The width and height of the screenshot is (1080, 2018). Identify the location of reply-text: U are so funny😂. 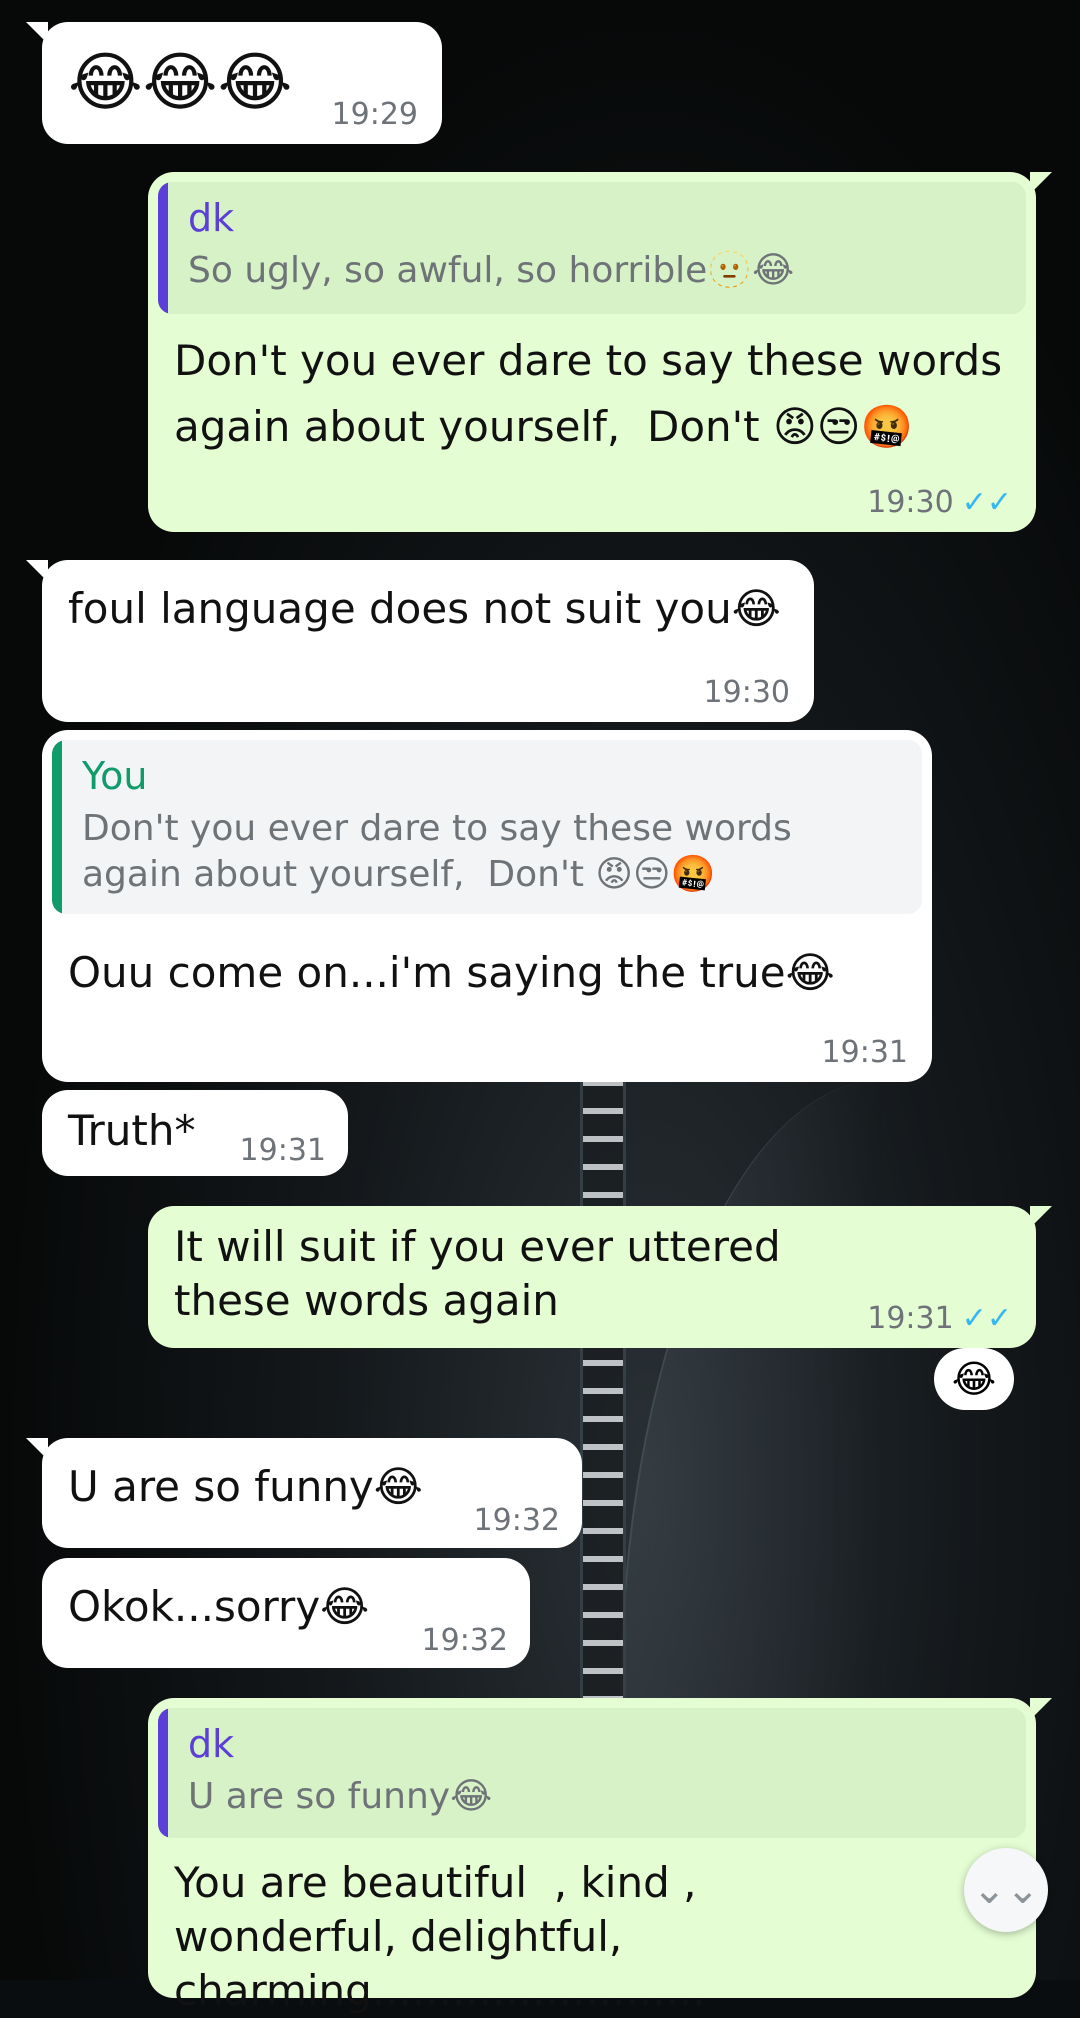
(340, 1796).